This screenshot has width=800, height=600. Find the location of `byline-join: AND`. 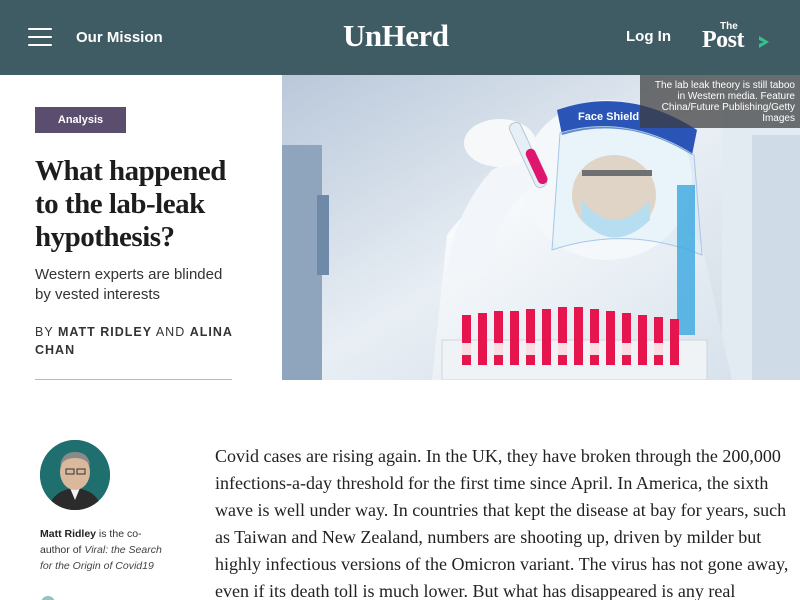

byline-join: AND is located at coordinates (170, 332).